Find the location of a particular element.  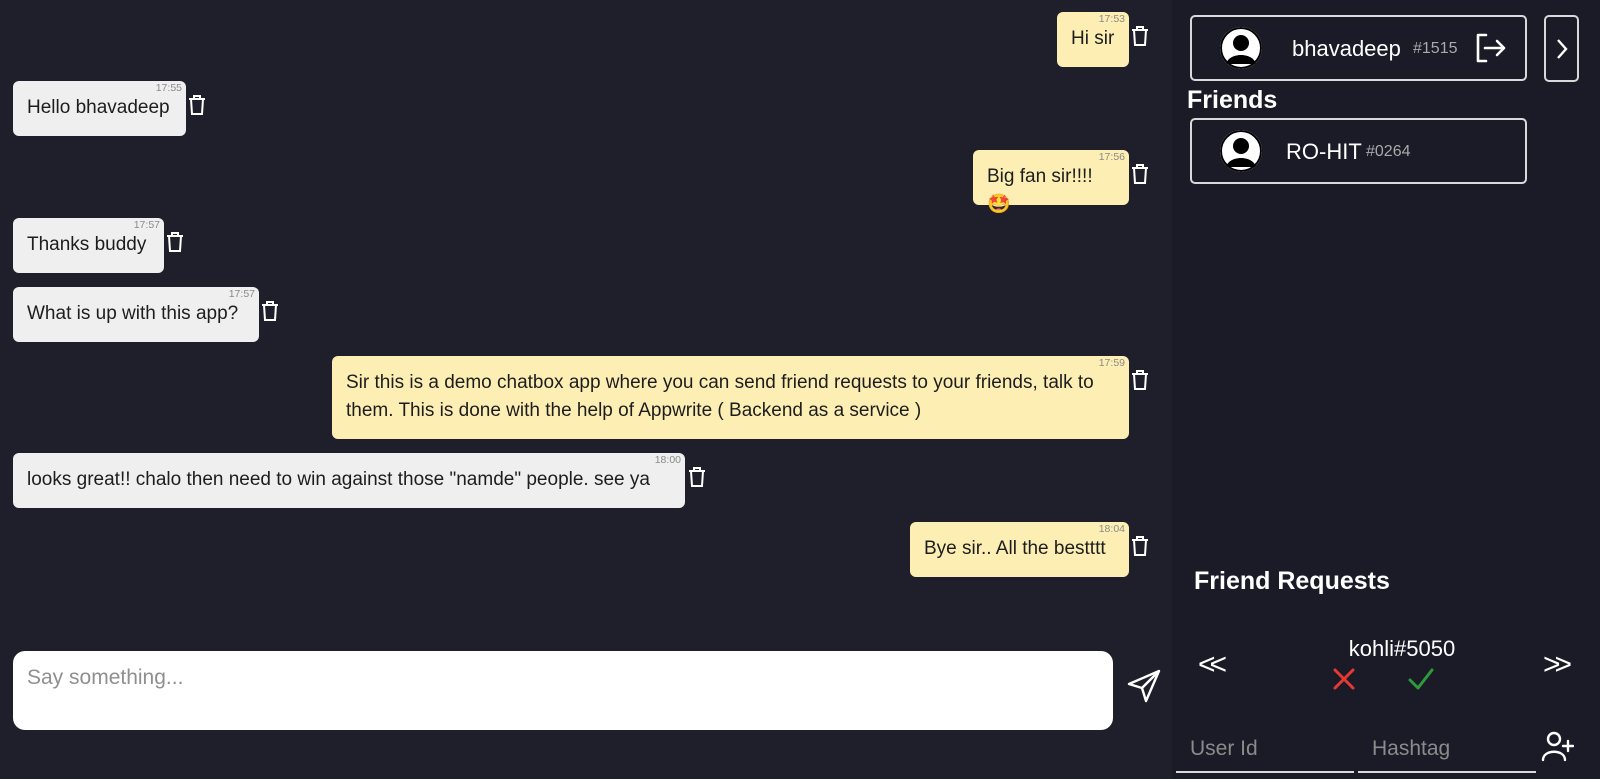

message-bubble-sent: 18:04 Bye sir.. All the bestttt is located at coordinates (1019, 549).